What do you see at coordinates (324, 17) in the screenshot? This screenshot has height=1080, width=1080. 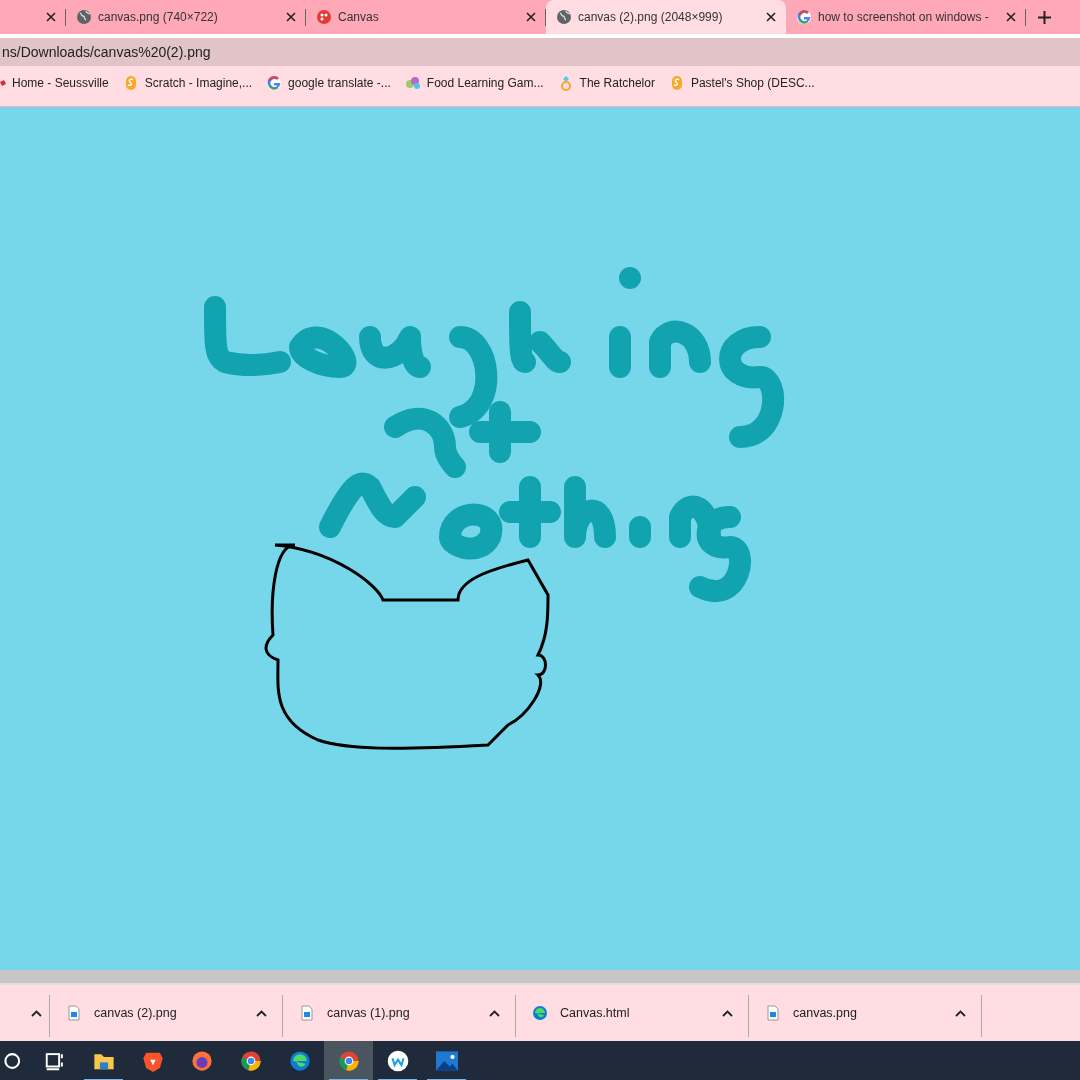 I see `palette-icon` at bounding box center [324, 17].